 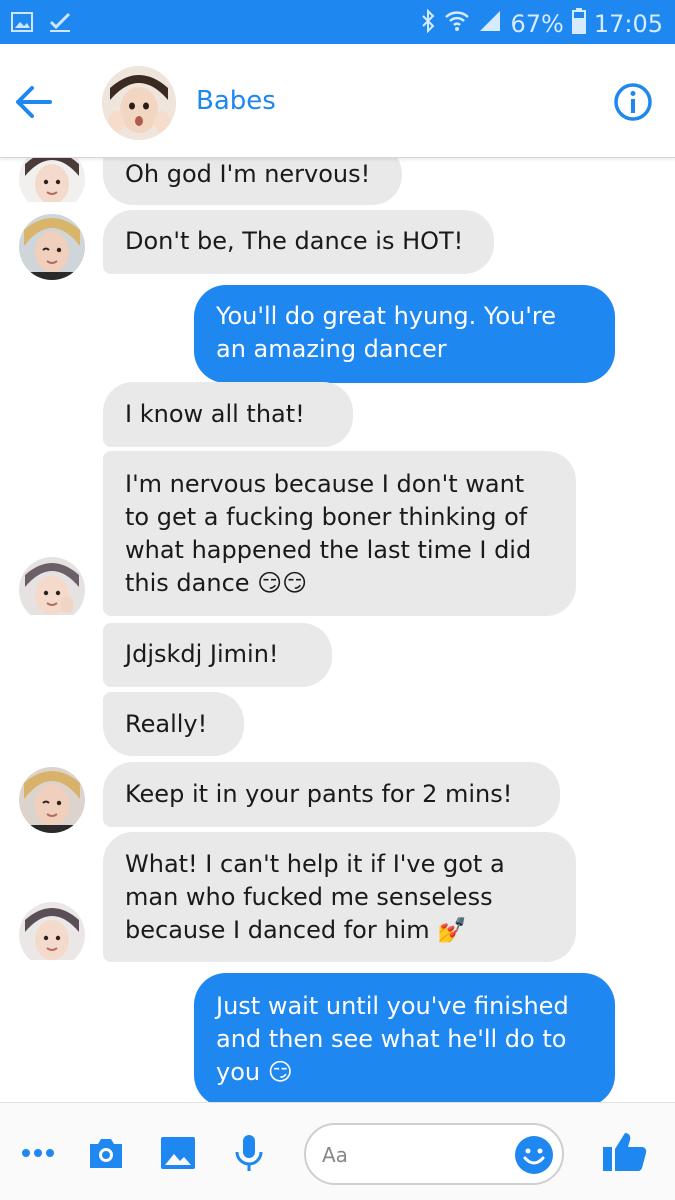 I want to click on composer-bar, so click(x=337, y=1151).